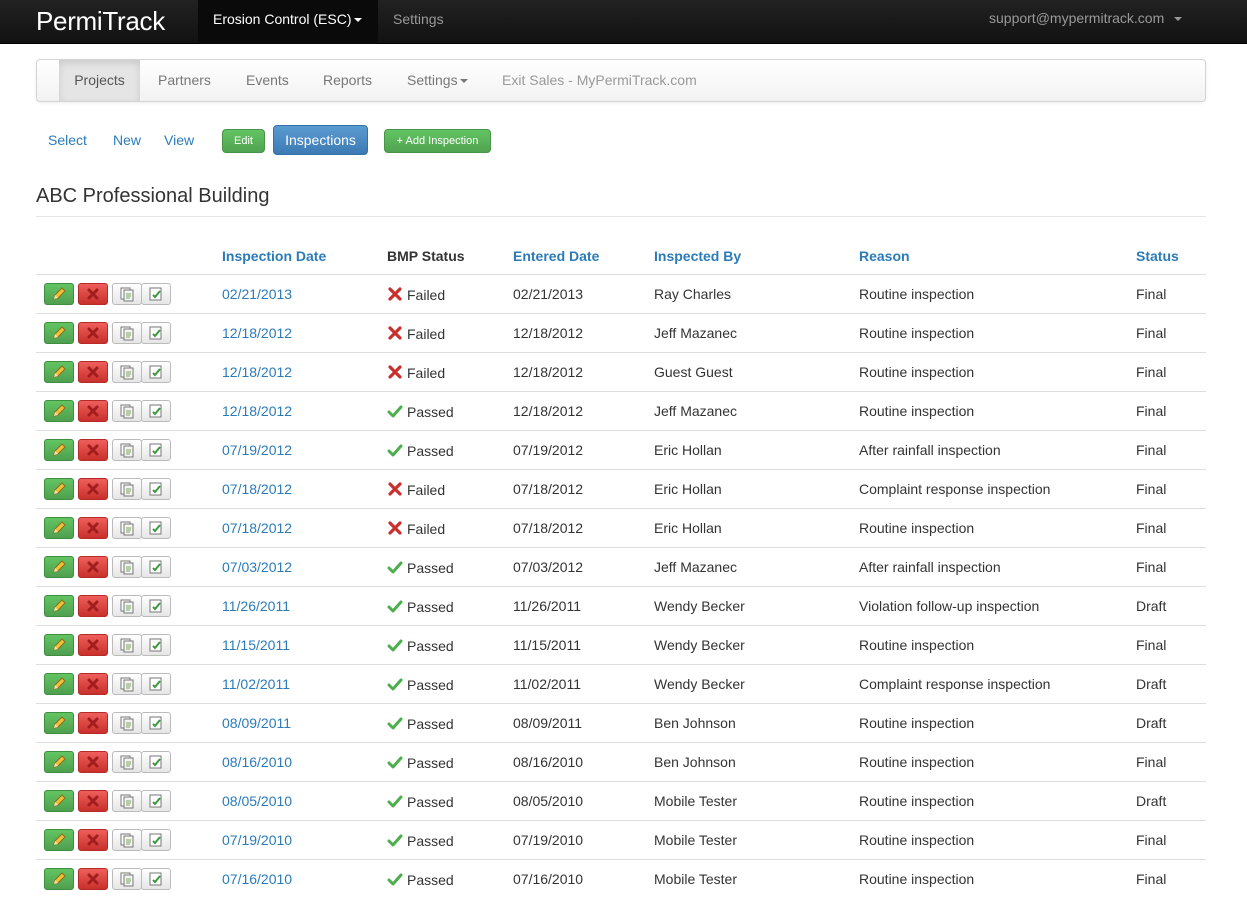  What do you see at coordinates (437, 141) in the screenshot?
I see `add-inspection-button: + Add Inspection` at bounding box center [437, 141].